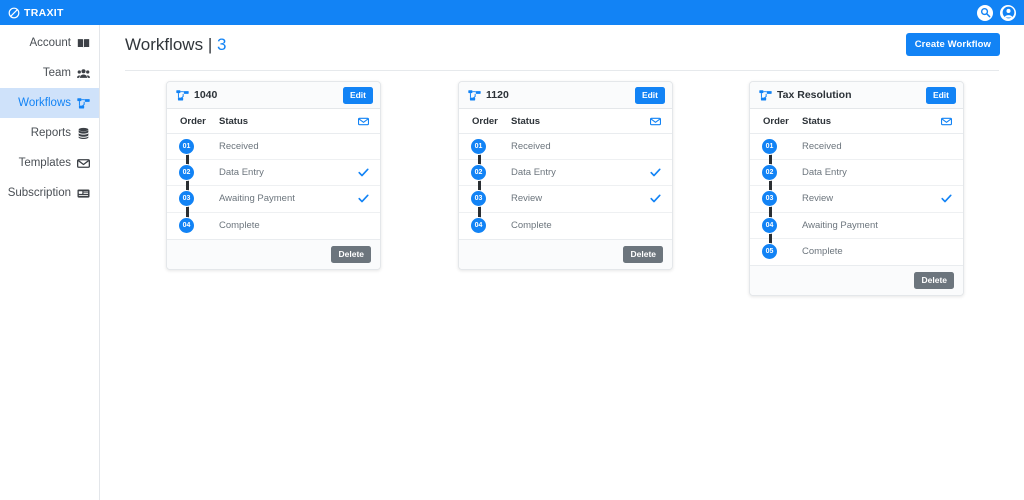 This screenshot has height=500, width=1024. I want to click on top-bar: TRAXIT, so click(512, 12).